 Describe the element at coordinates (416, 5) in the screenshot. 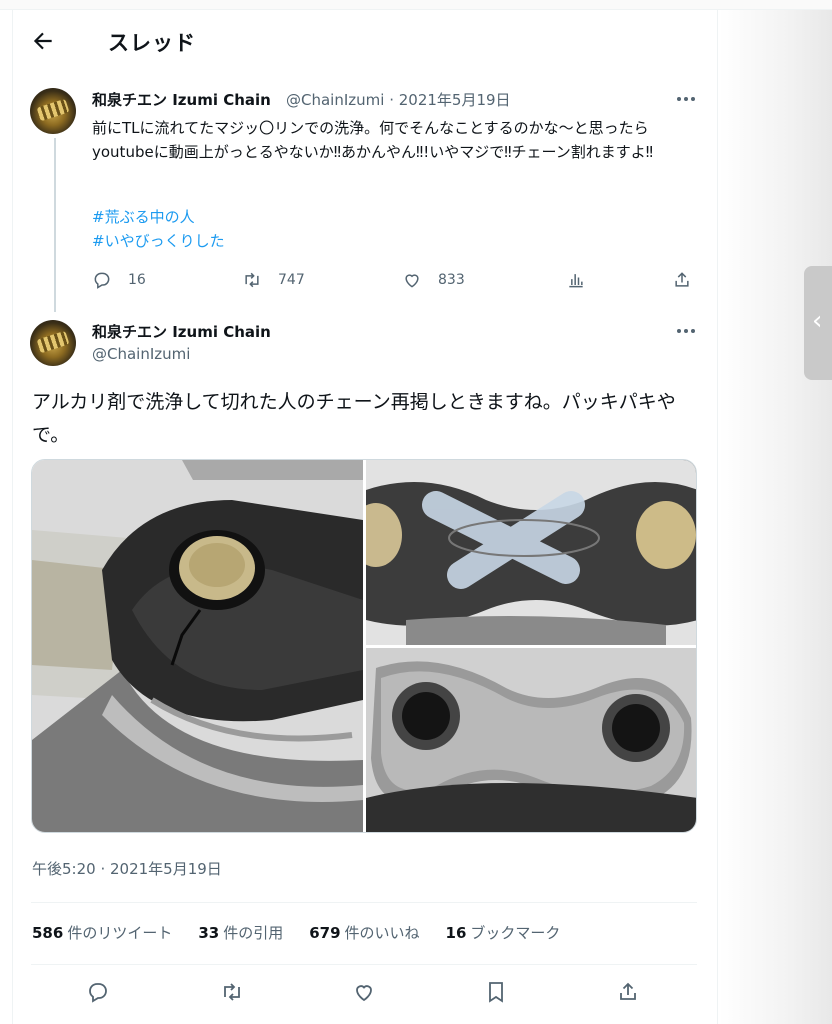

I see `browser-top-strip` at that location.